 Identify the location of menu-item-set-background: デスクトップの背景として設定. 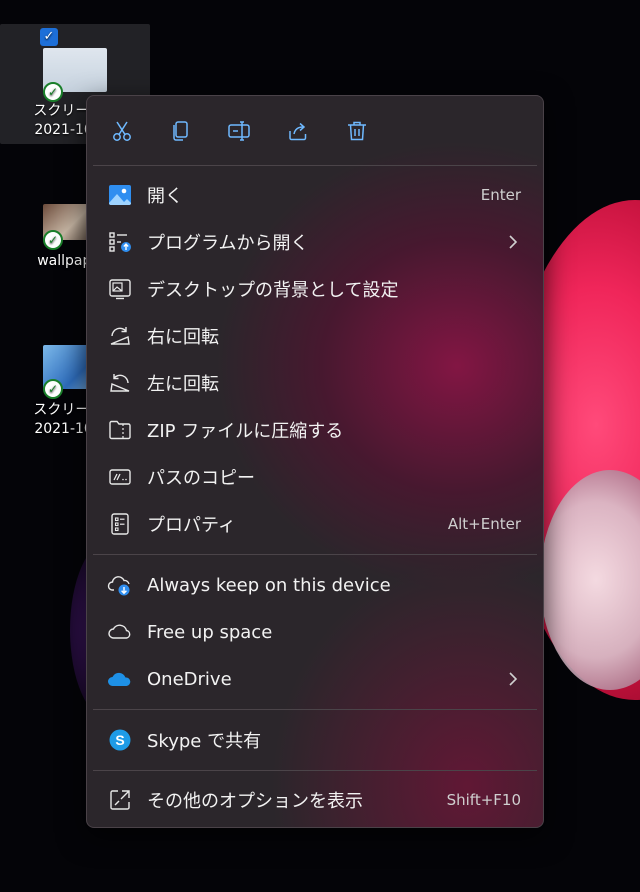
(315, 289).